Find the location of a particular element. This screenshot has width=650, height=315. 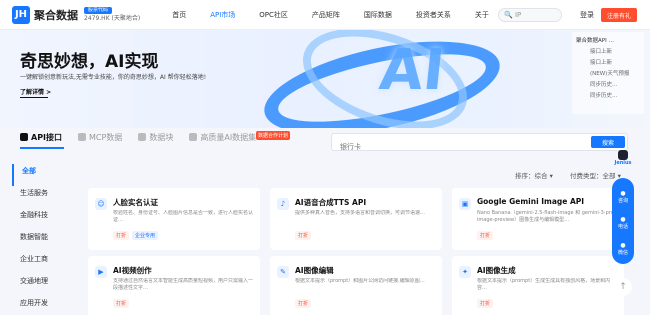

category-sidebar: 全部 生活服务 金融科技 数据智能 企业工商 交通地理 应用开发 is located at coordinates (41, 239).